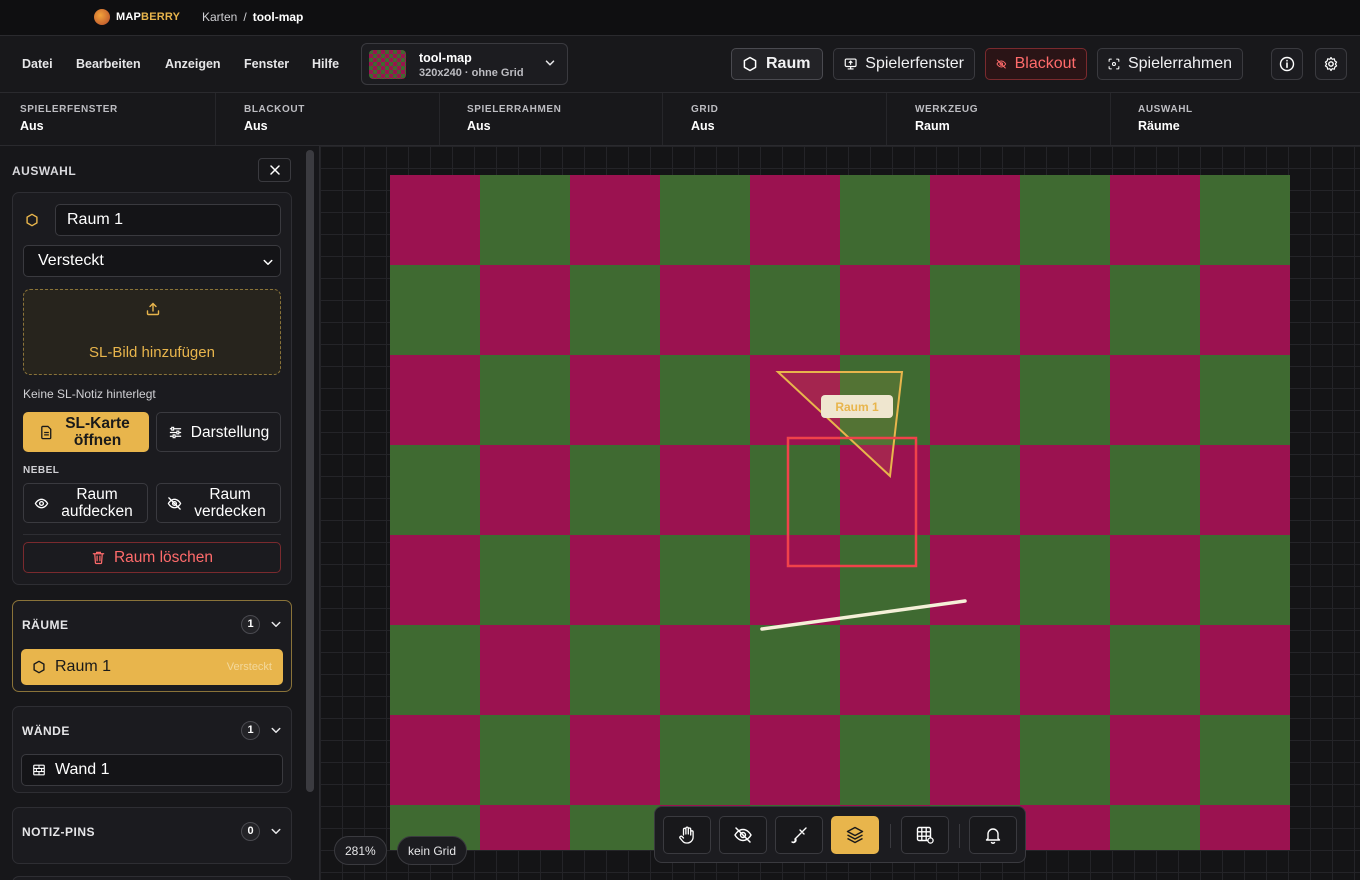  Describe the element at coordinates (1036, 64) in the screenshot. I see `blackout-button: Blackout` at that location.